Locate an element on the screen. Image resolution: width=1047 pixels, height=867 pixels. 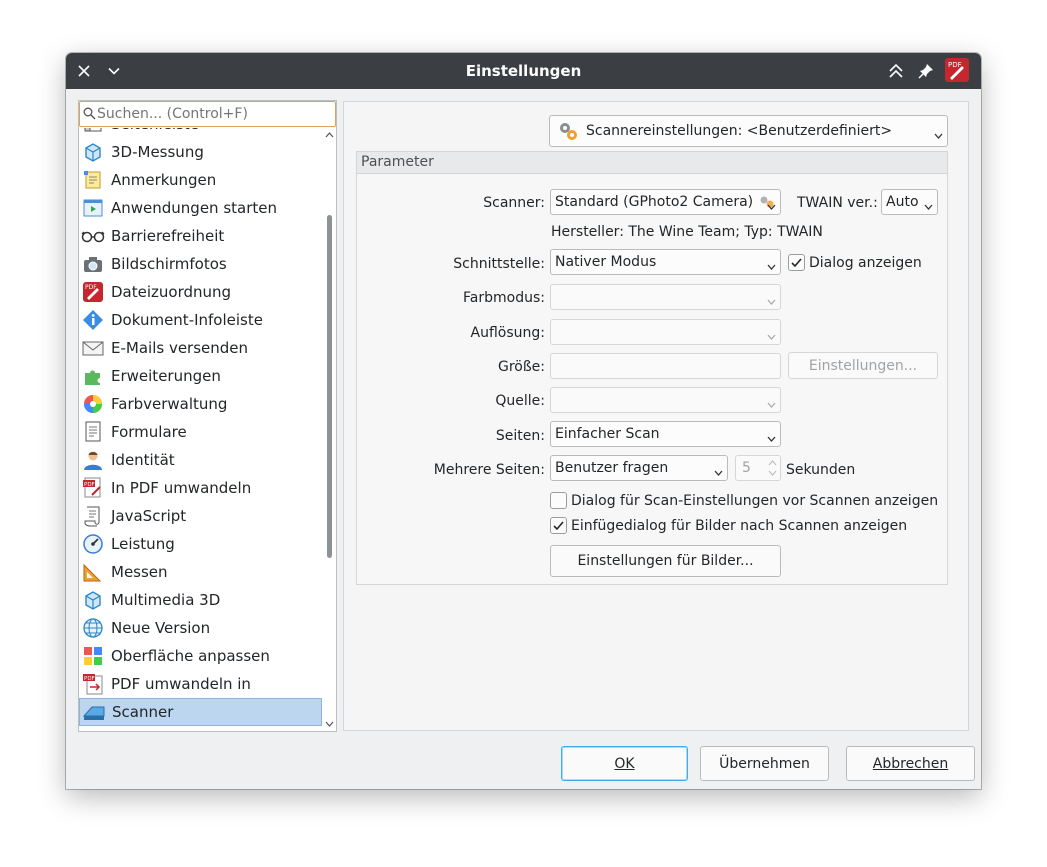
sidebar-item: PDF PDF umwandeln in is located at coordinates (200, 684).